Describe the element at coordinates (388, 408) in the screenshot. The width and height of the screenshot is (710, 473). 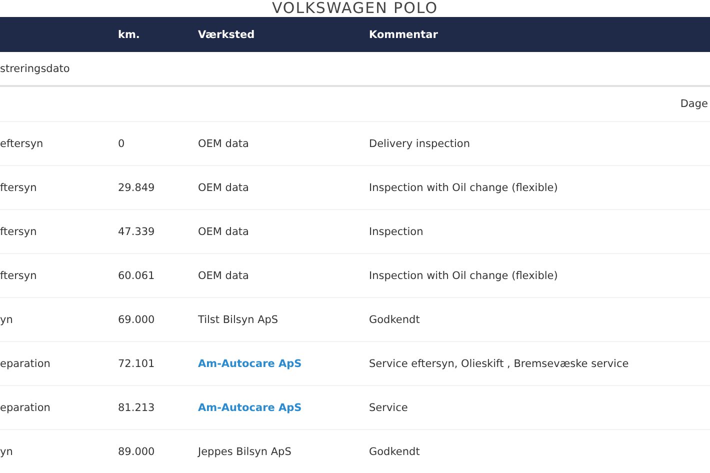
I see `table-cell: Service` at that location.